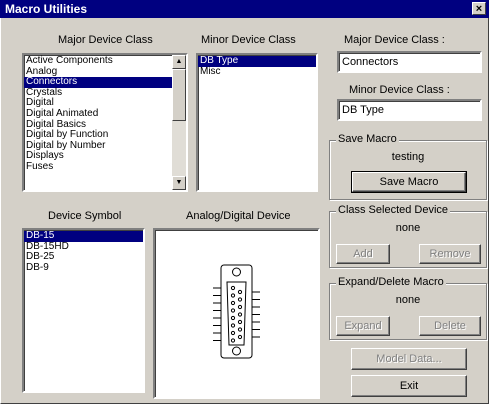 The width and height of the screenshot is (489, 404). Describe the element at coordinates (179, 62) in the screenshot. I see `scroll-up-icon: ▲` at that location.